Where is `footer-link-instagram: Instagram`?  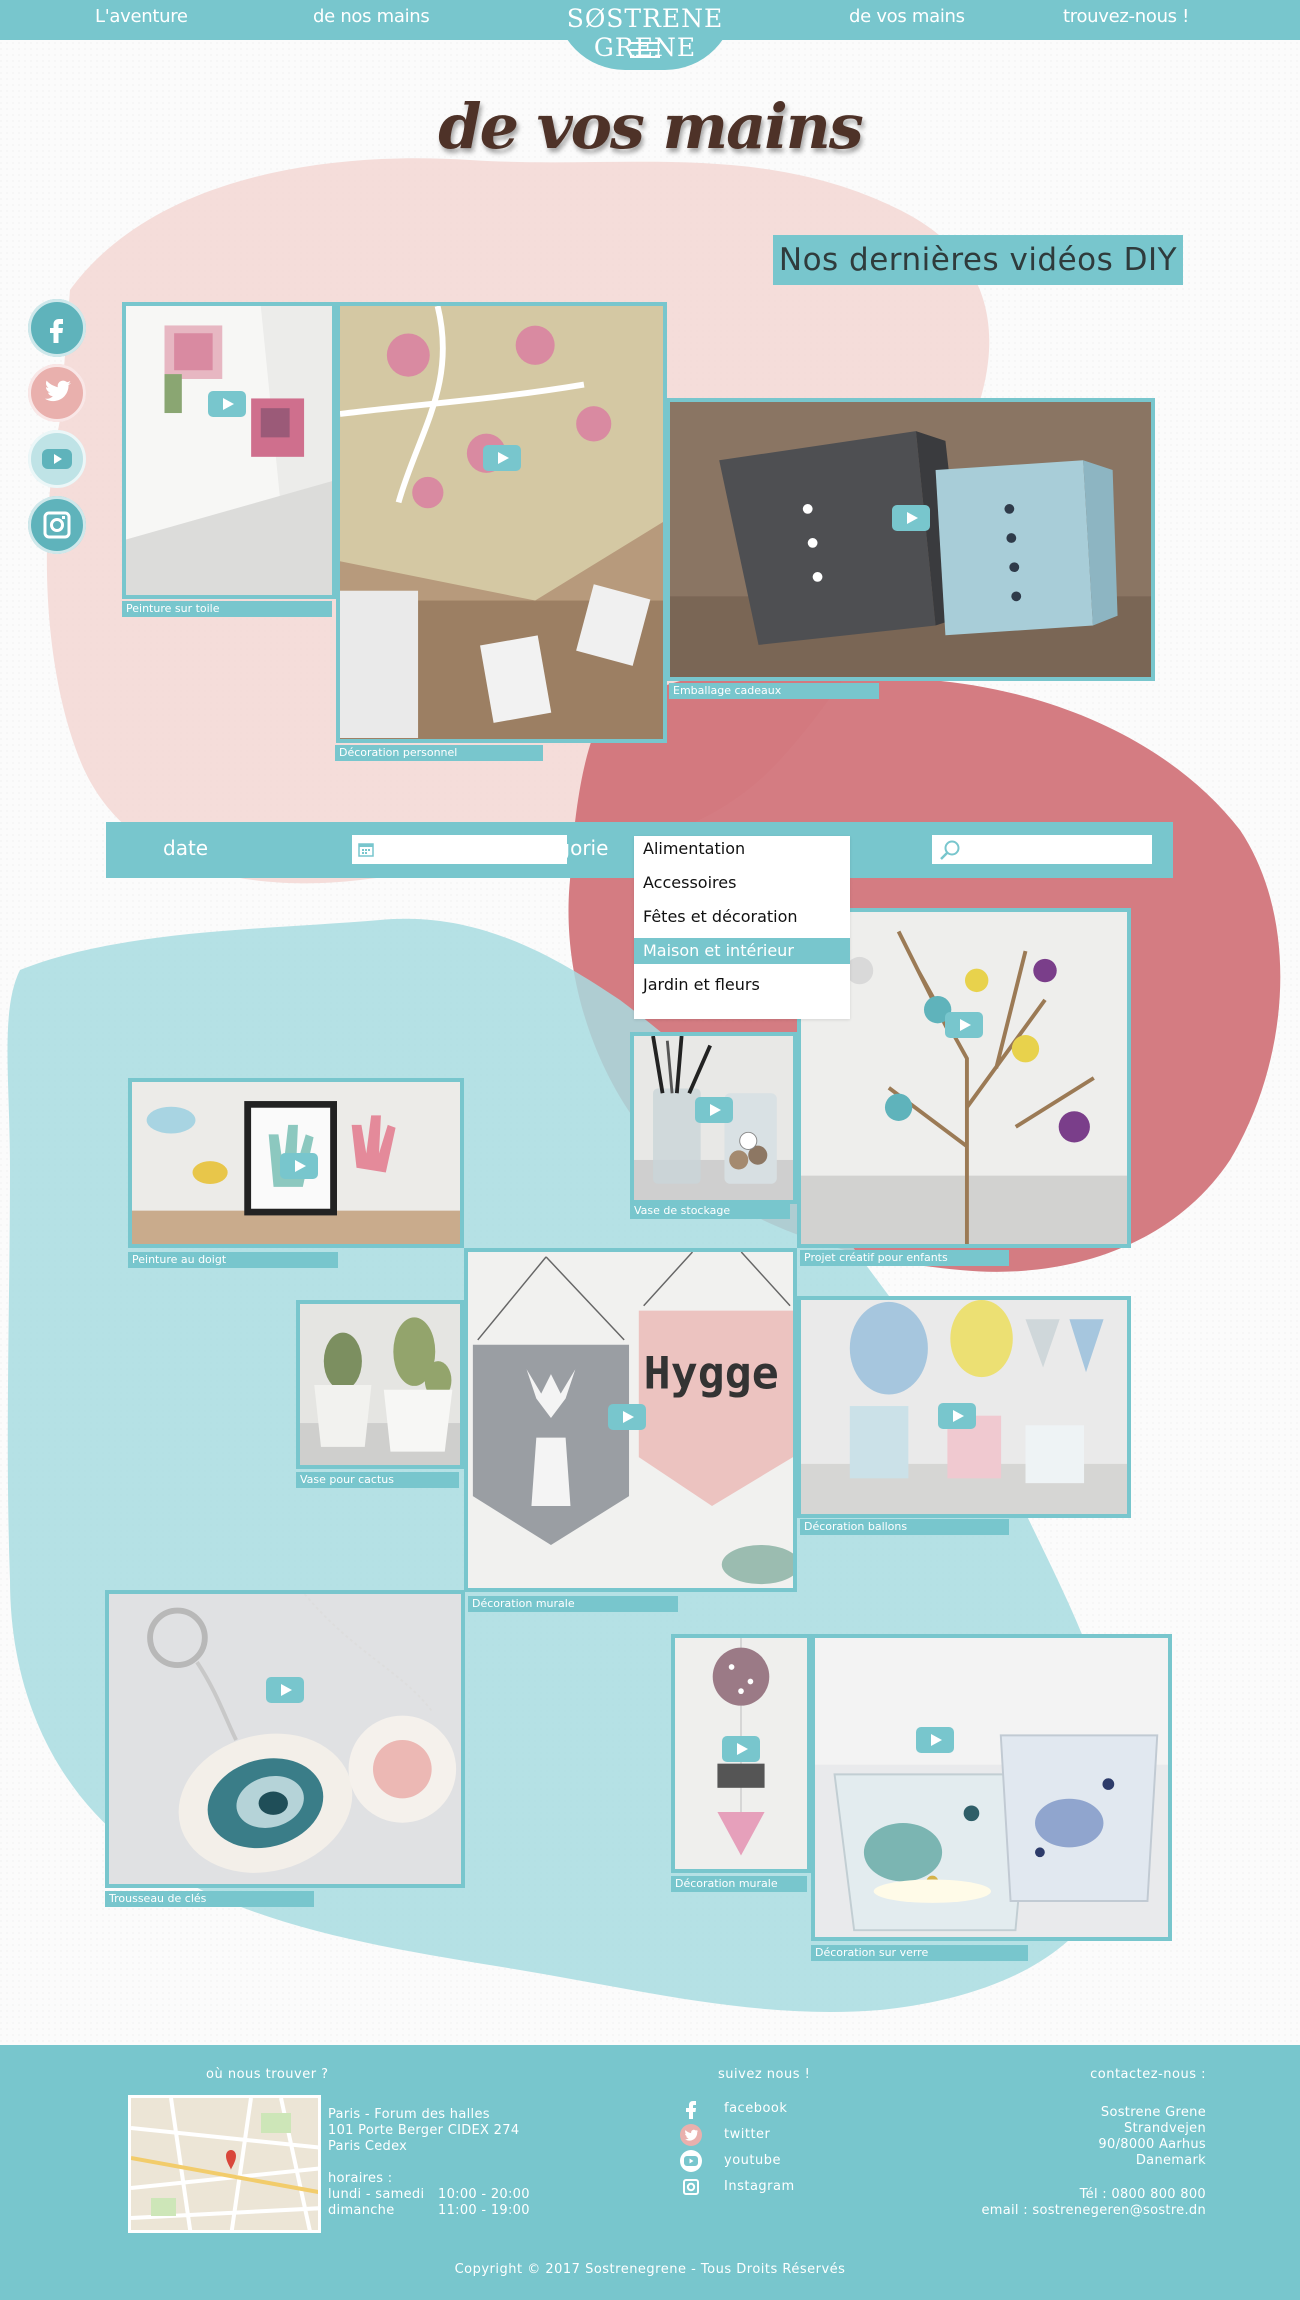 footer-link-instagram: Instagram is located at coordinates (759, 2186).